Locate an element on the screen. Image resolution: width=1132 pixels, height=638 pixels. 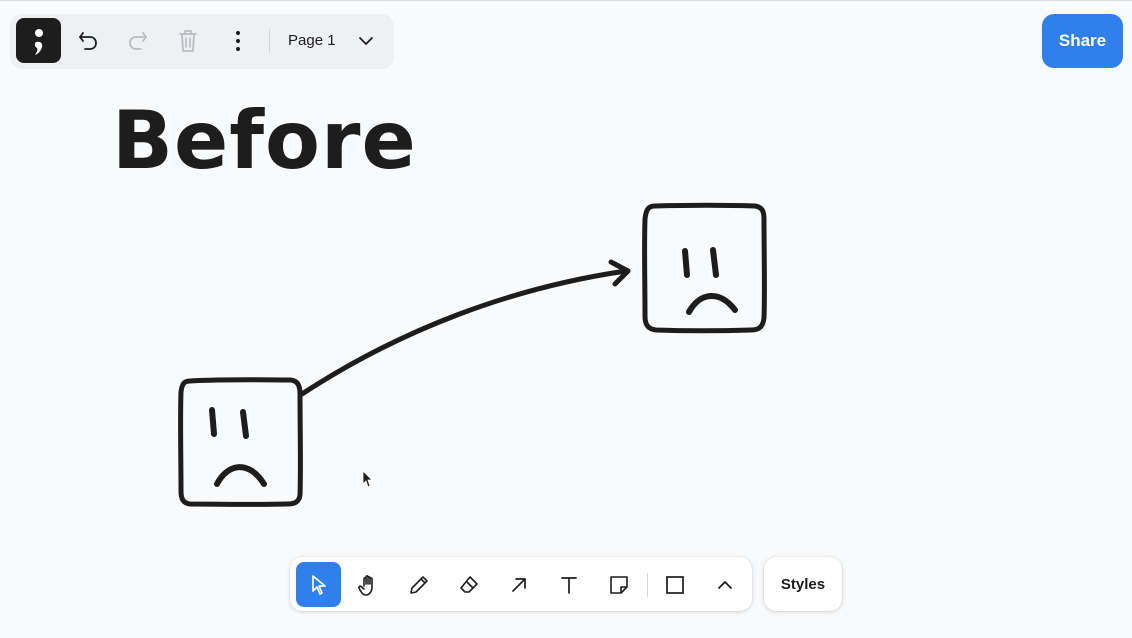
chevron-up-icon is located at coordinates (724, 584).